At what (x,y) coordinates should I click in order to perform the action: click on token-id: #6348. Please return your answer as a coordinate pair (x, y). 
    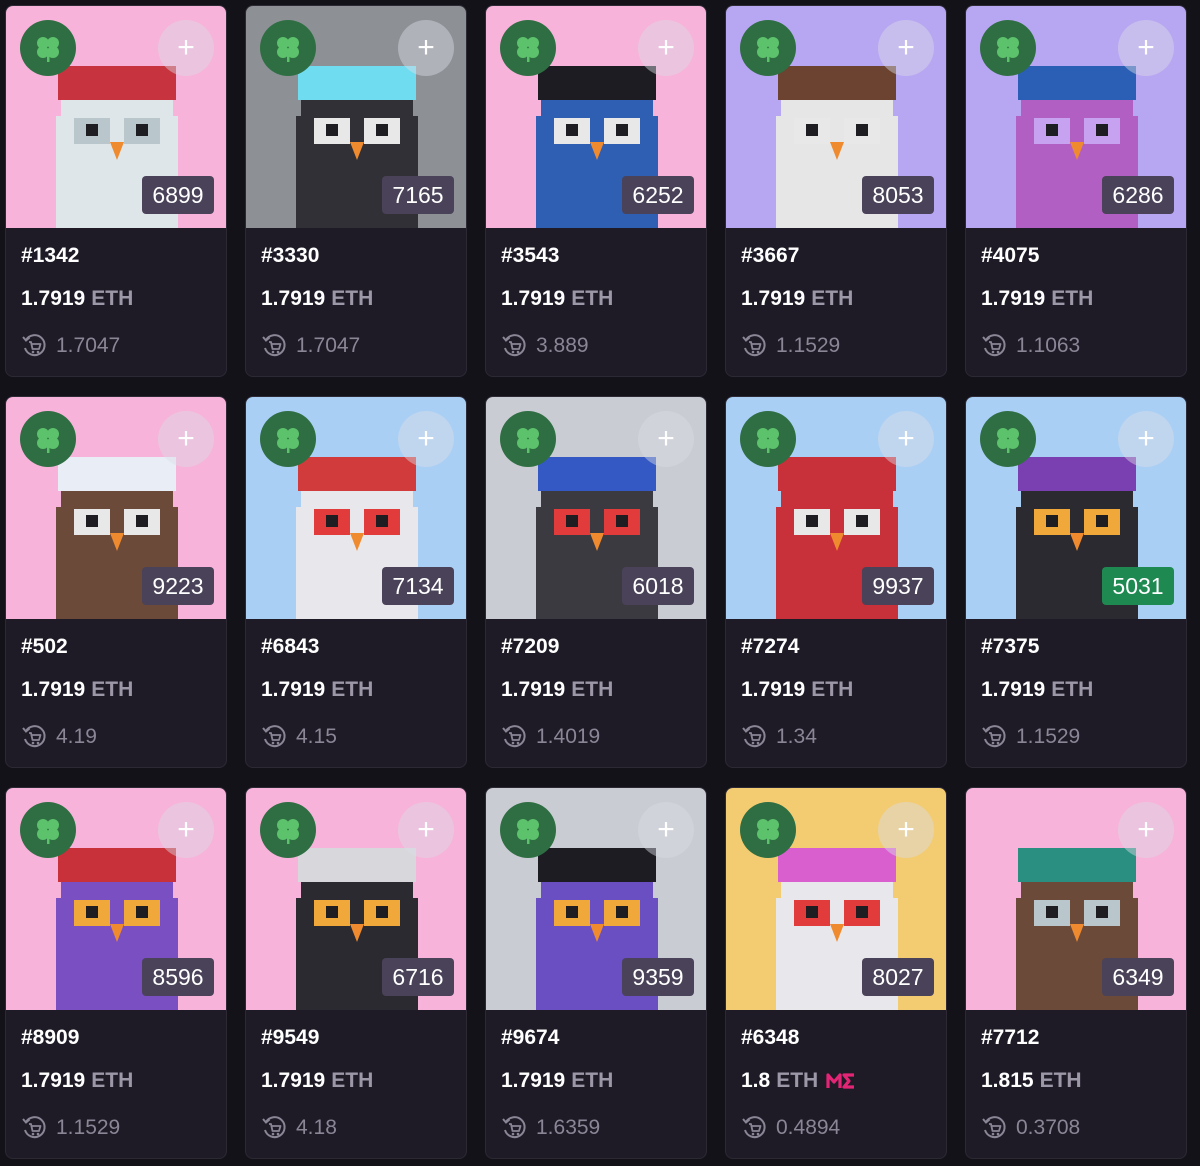
    Looking at the image, I should click on (770, 1037).